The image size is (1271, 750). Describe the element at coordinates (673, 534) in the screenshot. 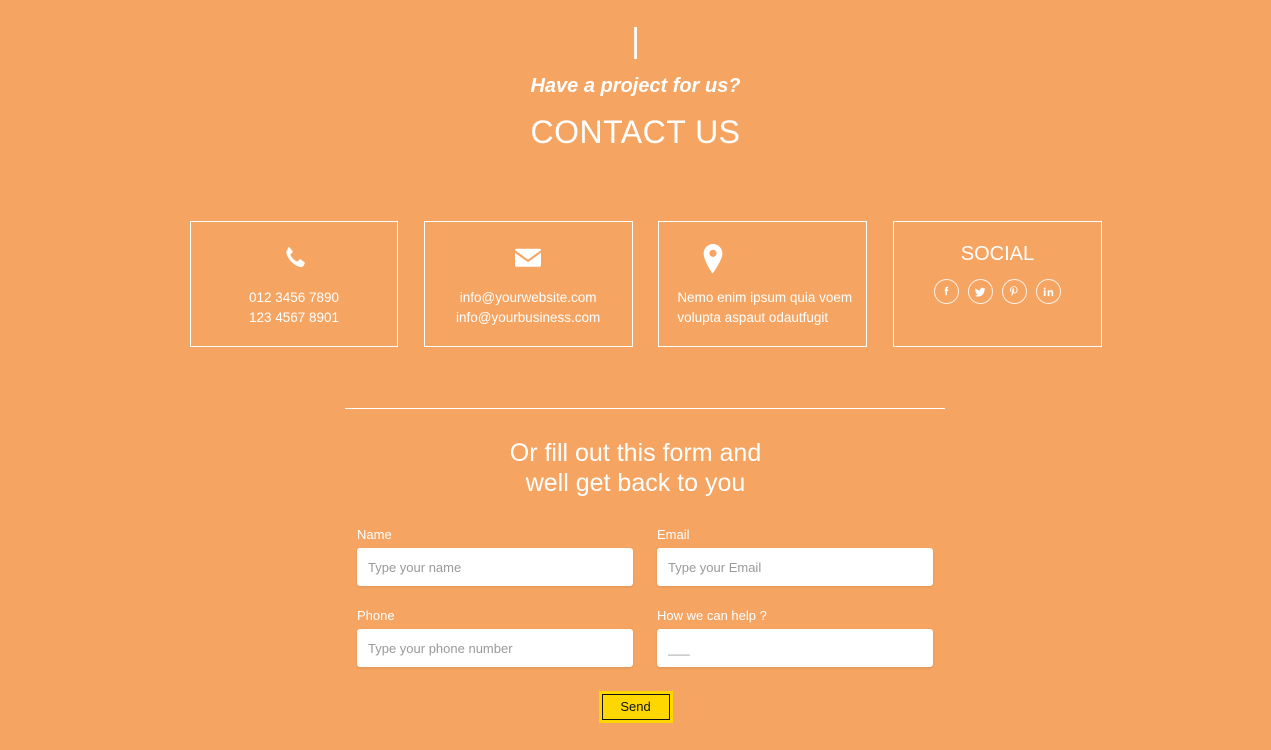

I see `email-label: Email` at that location.